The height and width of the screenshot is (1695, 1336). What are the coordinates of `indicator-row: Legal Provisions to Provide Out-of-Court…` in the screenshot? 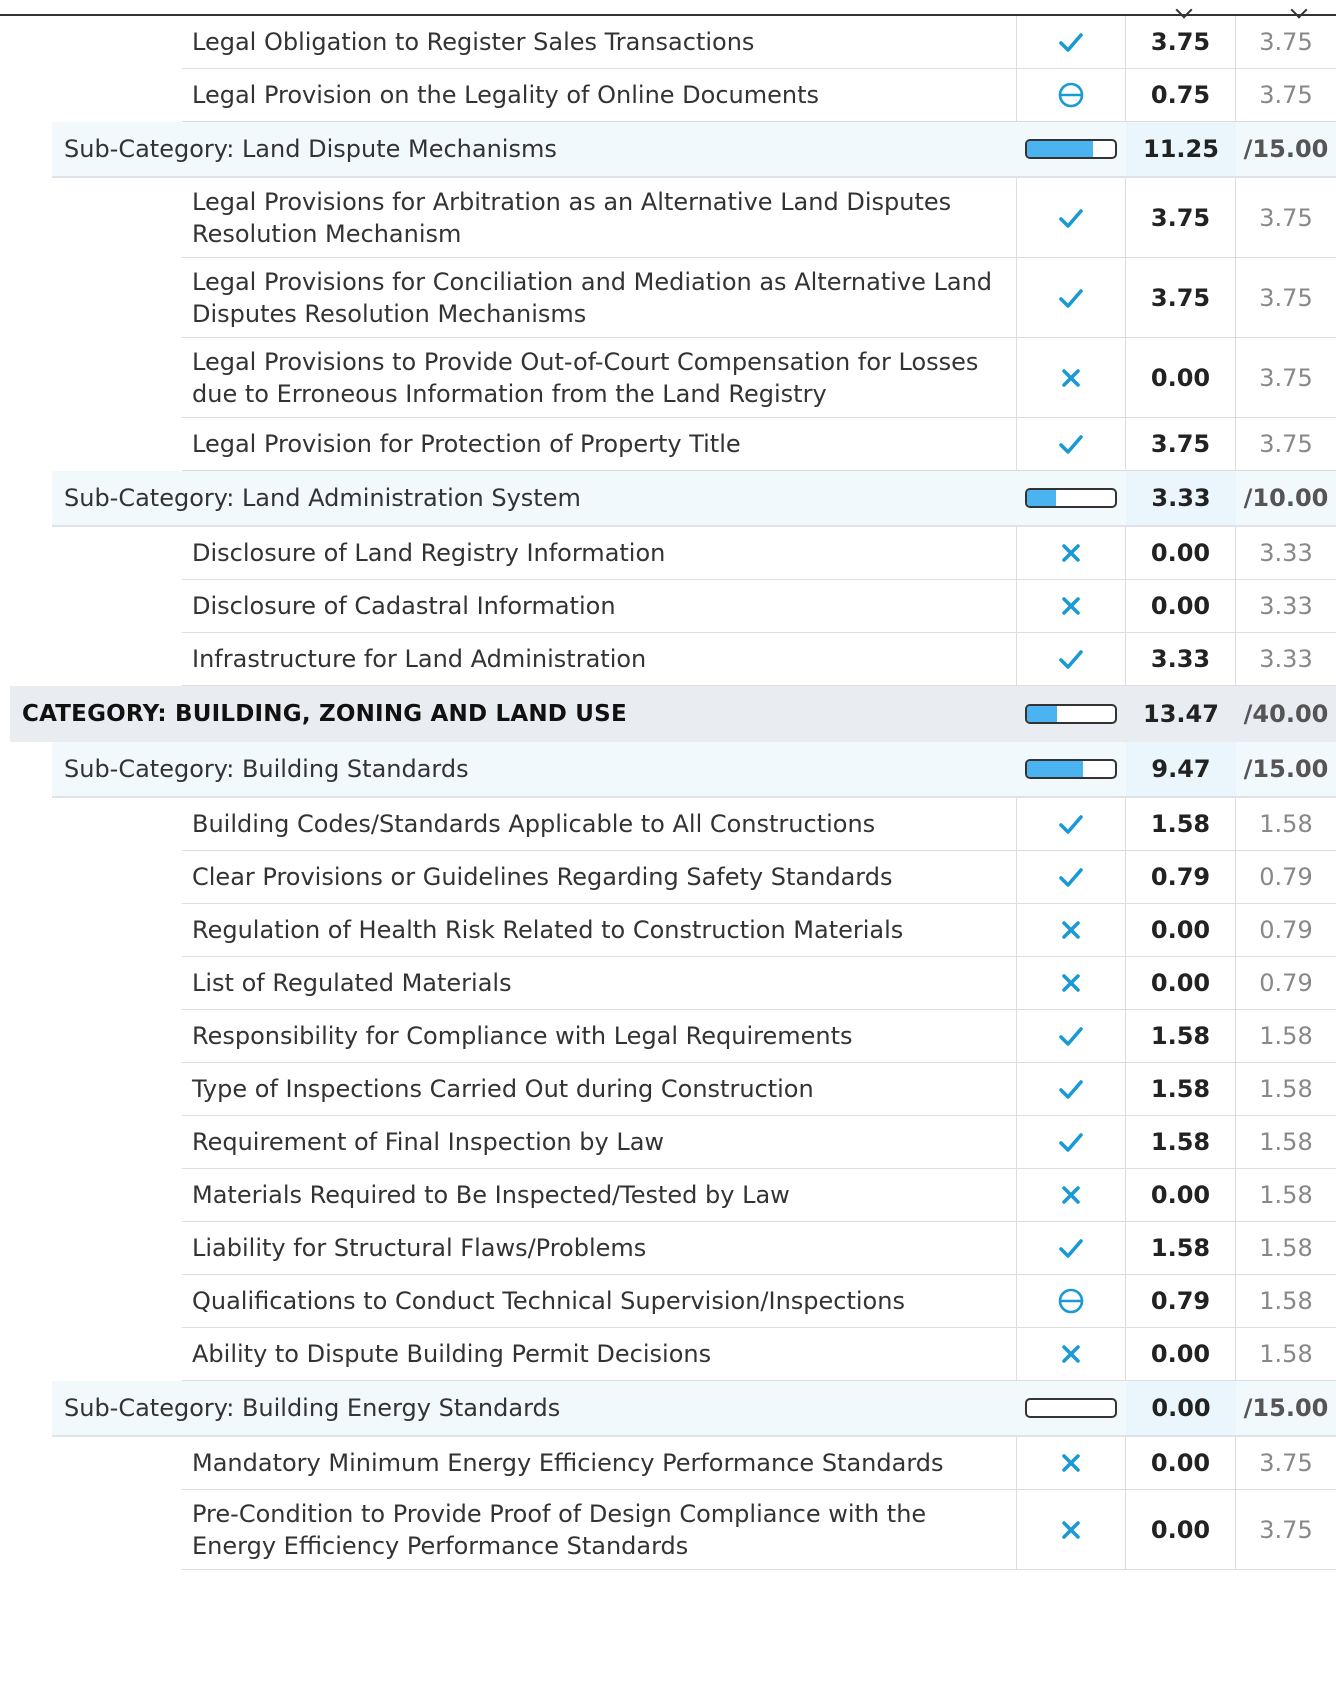 It's located at (759, 378).